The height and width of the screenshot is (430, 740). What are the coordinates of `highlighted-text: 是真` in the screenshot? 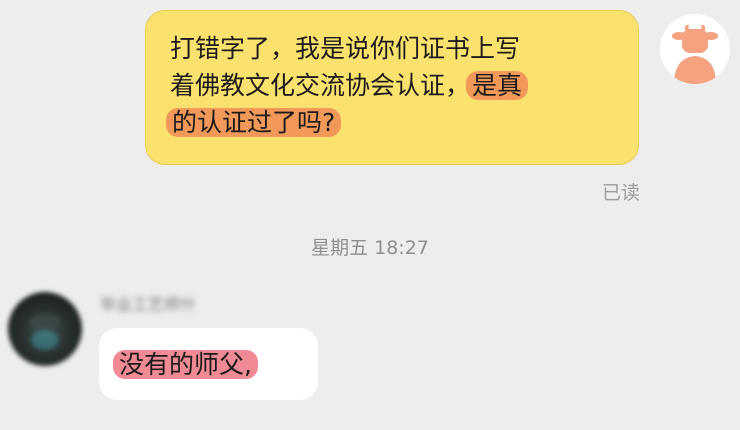 It's located at (497, 85).